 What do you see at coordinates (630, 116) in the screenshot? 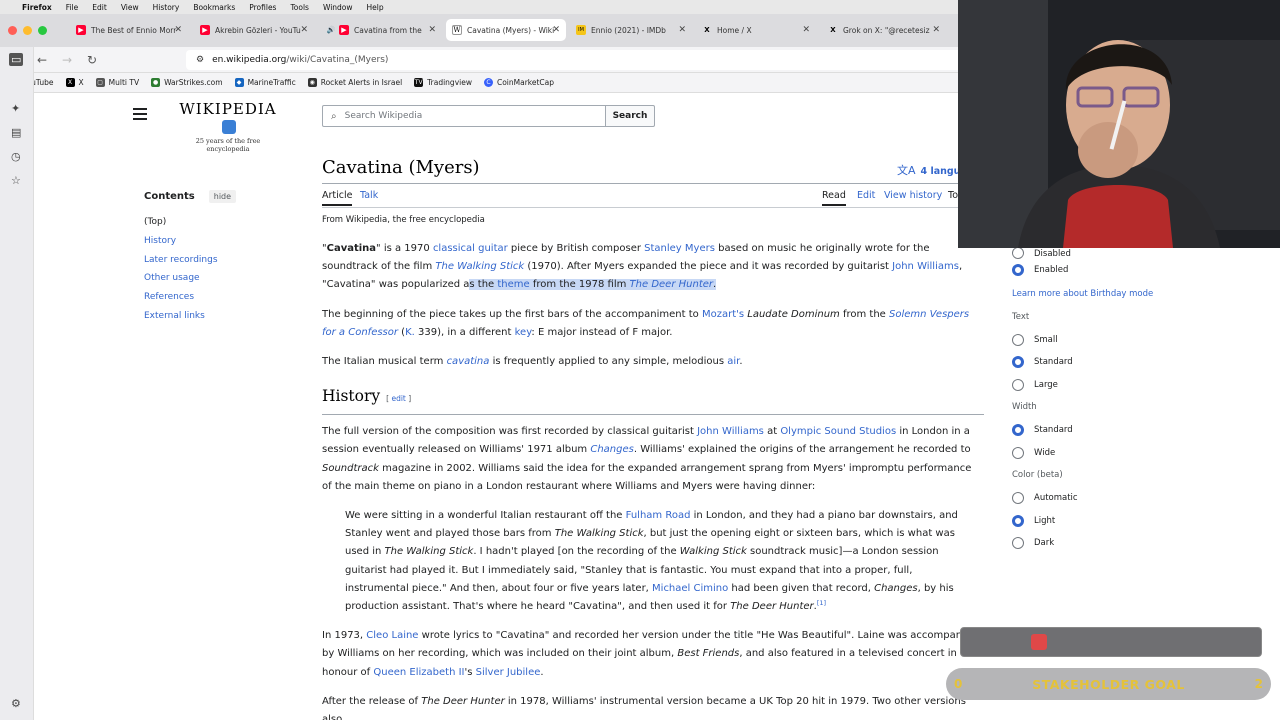
I see `search-button: Search` at bounding box center [630, 116].